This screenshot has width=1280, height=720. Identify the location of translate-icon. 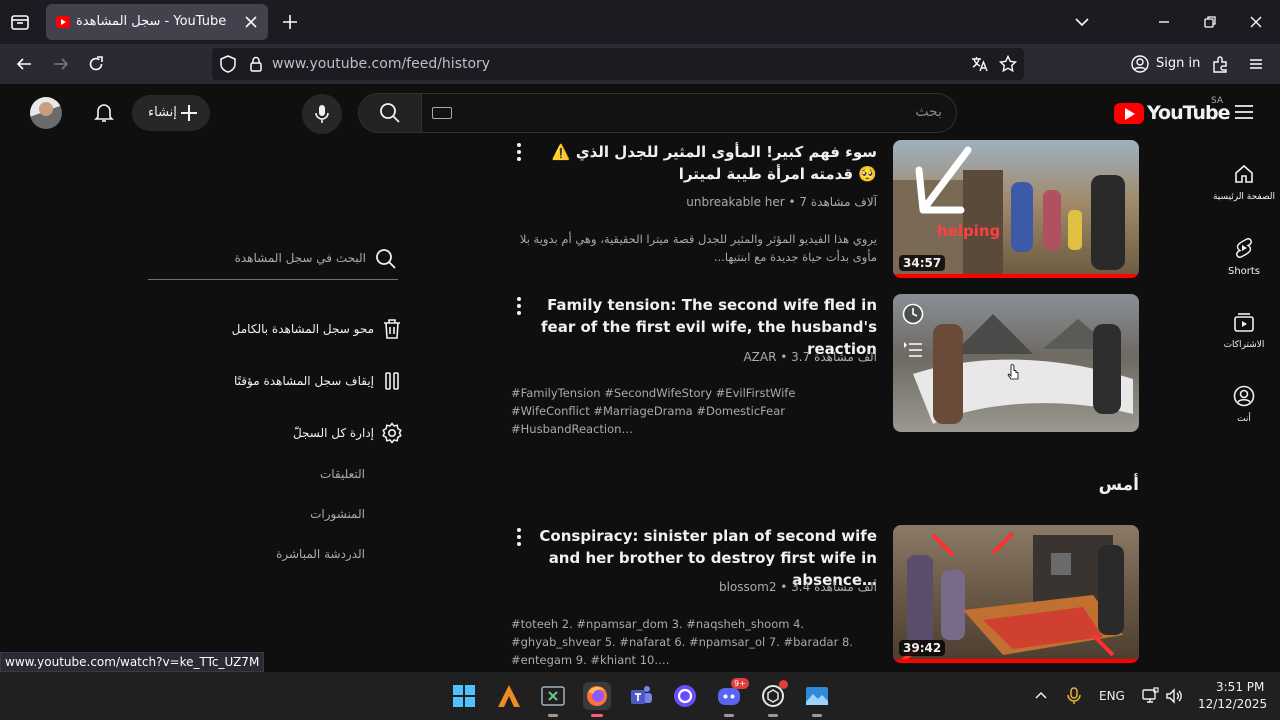
(980, 64).